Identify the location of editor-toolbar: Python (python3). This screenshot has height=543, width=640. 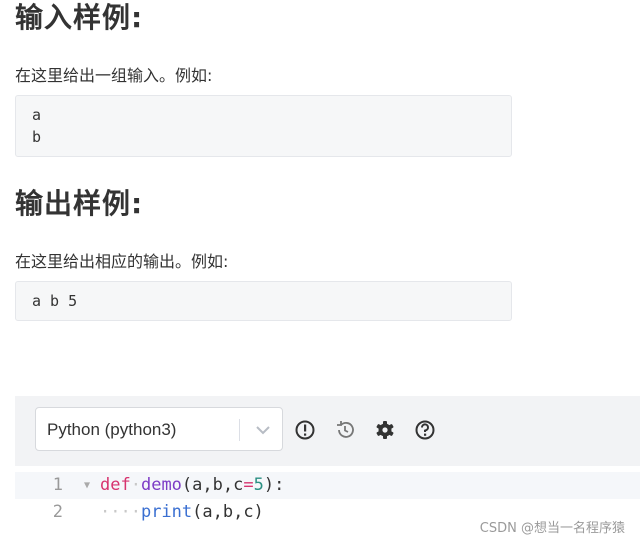
(327, 431).